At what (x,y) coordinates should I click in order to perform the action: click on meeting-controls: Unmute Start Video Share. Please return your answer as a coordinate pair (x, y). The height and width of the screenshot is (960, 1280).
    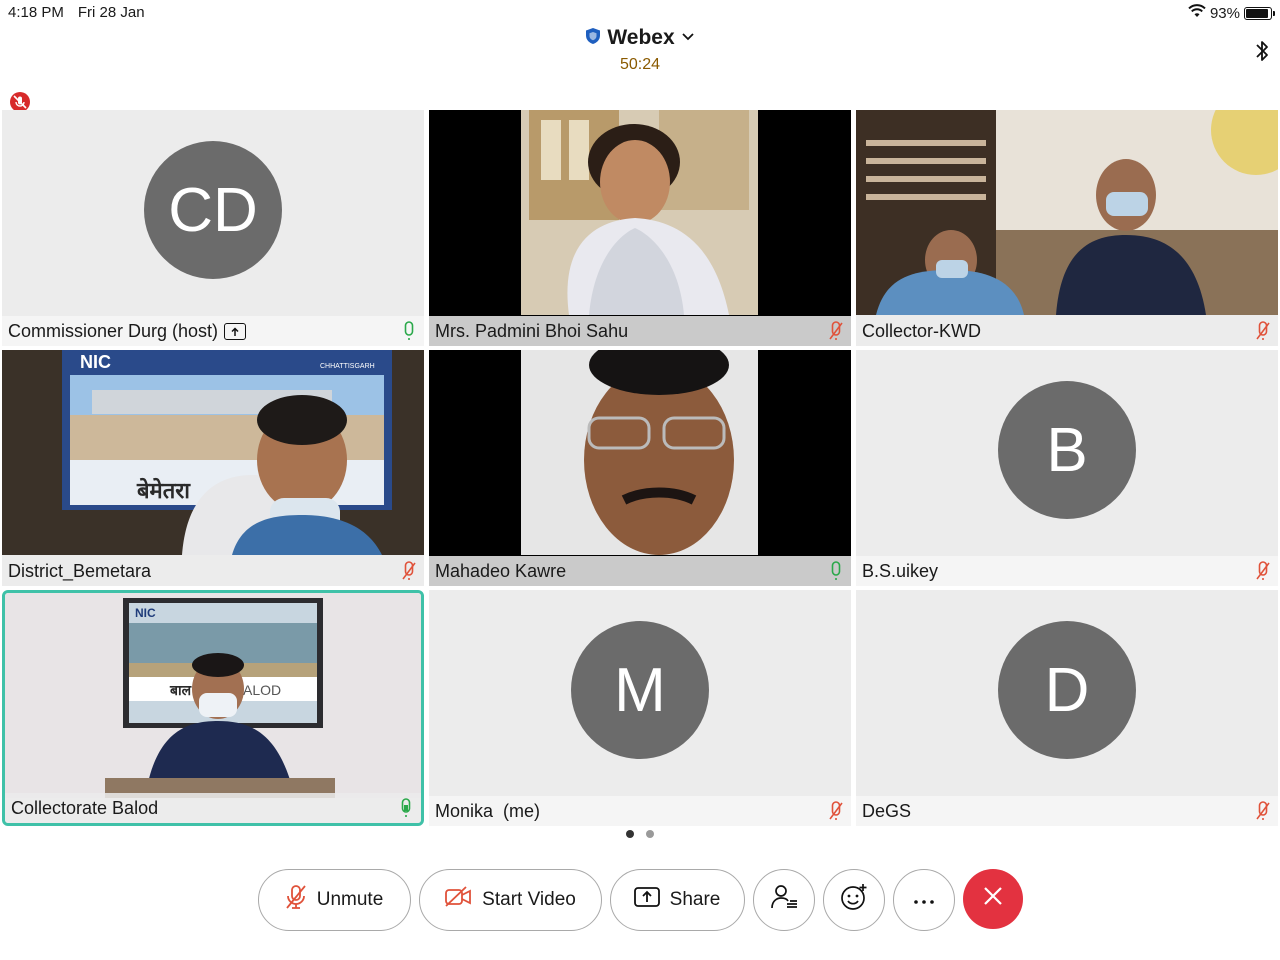
    Looking at the image, I should click on (640, 900).